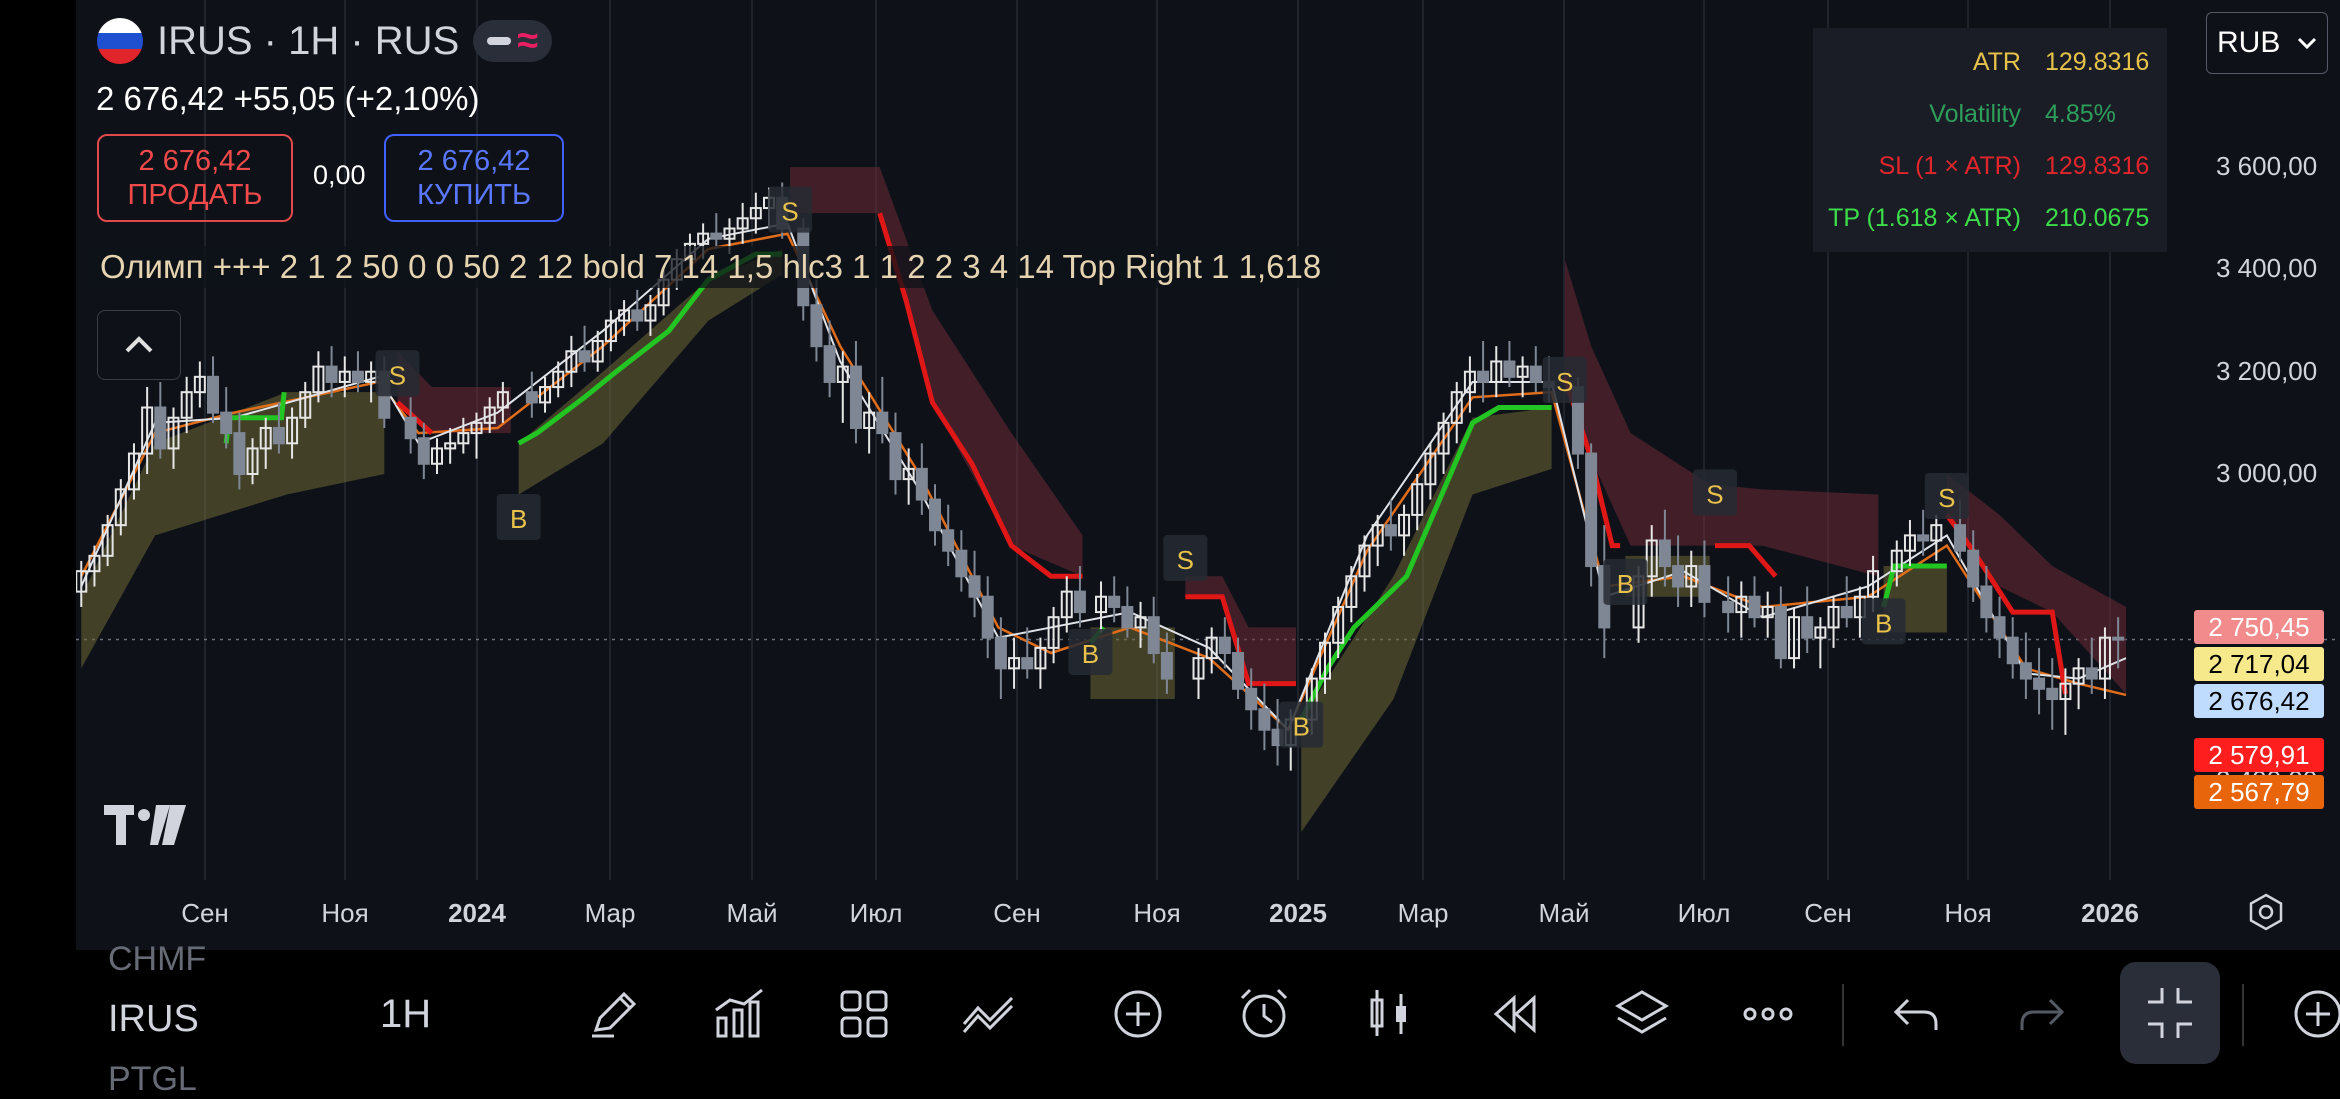 Image resolution: width=2340 pixels, height=1099 pixels. Describe the element at coordinates (1975, 113) in the screenshot. I see `stats-label: Volatility` at that location.